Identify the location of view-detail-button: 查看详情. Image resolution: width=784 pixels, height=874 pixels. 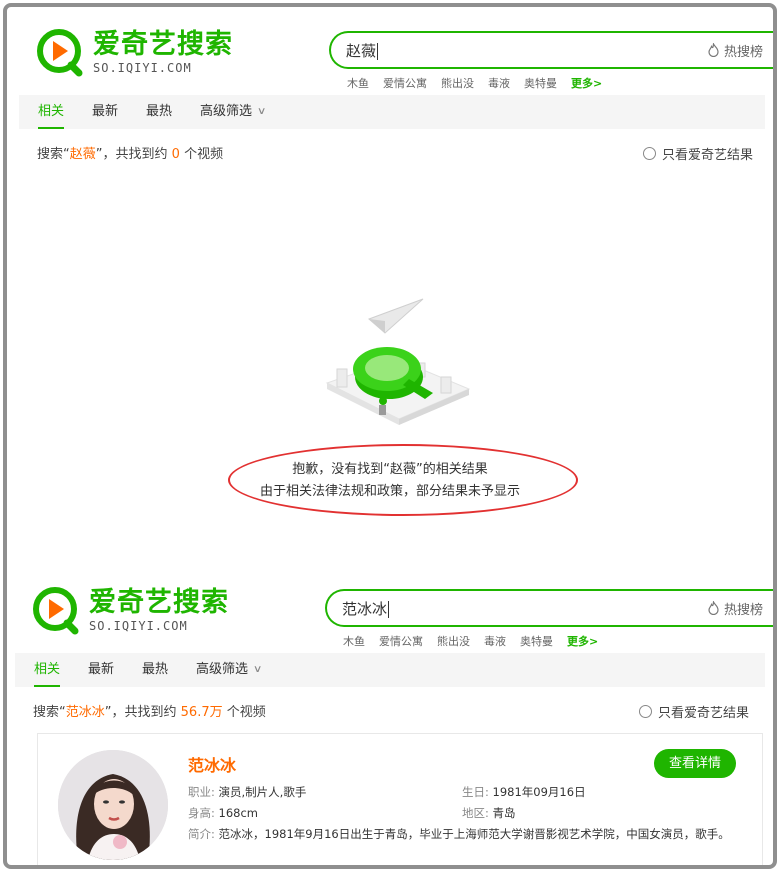
(695, 763).